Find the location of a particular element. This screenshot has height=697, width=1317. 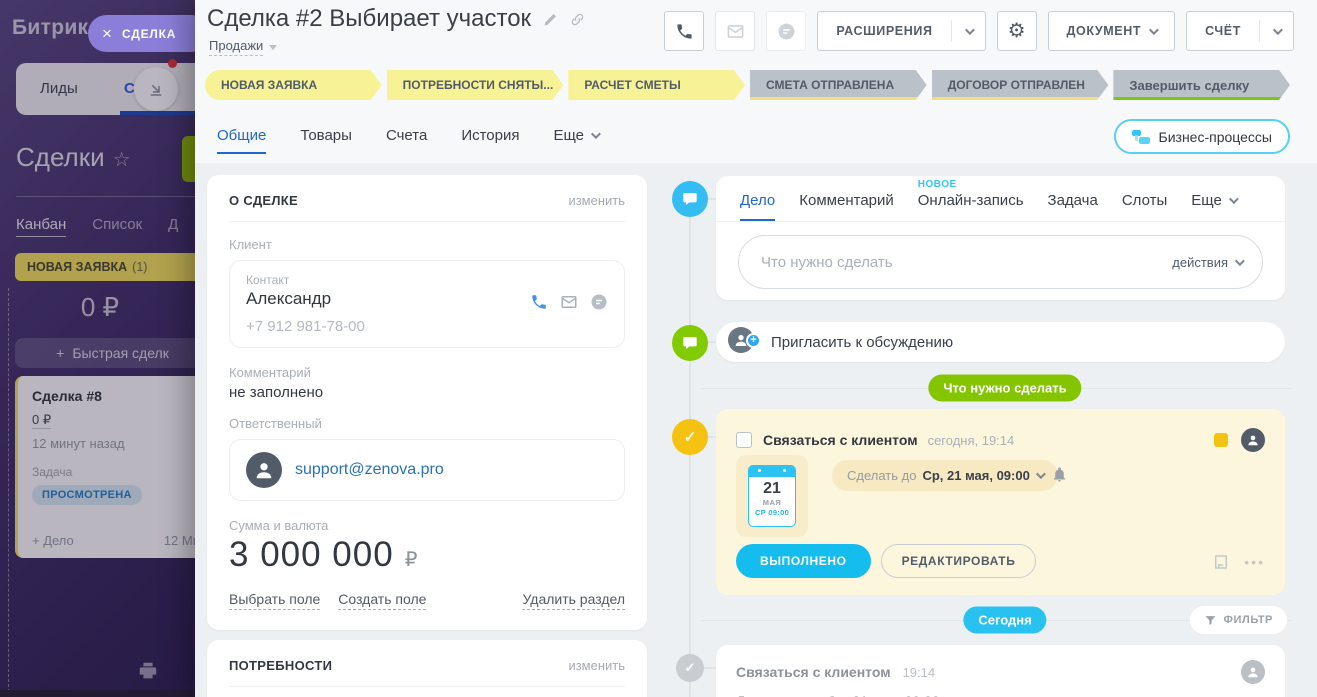

document-button: ДОКУМЕНТ is located at coordinates (1111, 31).